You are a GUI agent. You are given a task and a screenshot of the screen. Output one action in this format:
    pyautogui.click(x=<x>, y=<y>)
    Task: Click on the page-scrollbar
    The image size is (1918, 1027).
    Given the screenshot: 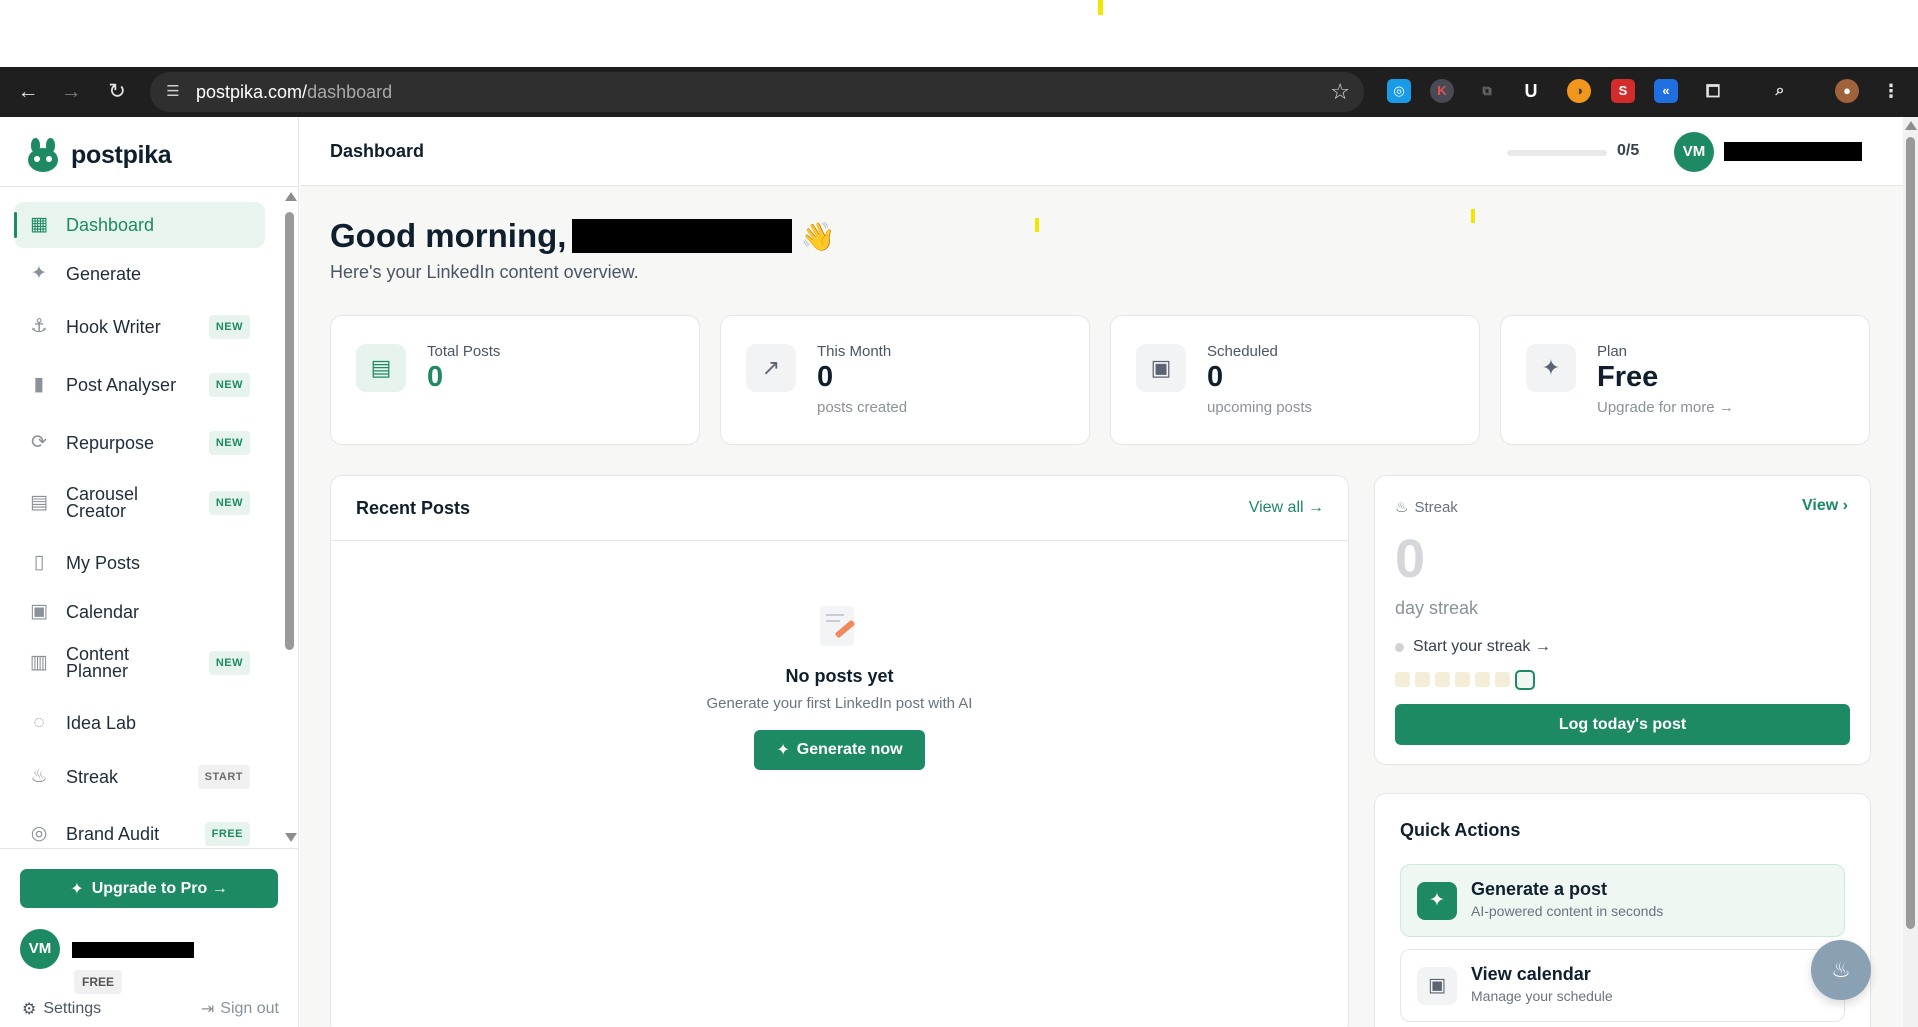 What is the action you would take?
    pyautogui.click(x=1910, y=572)
    